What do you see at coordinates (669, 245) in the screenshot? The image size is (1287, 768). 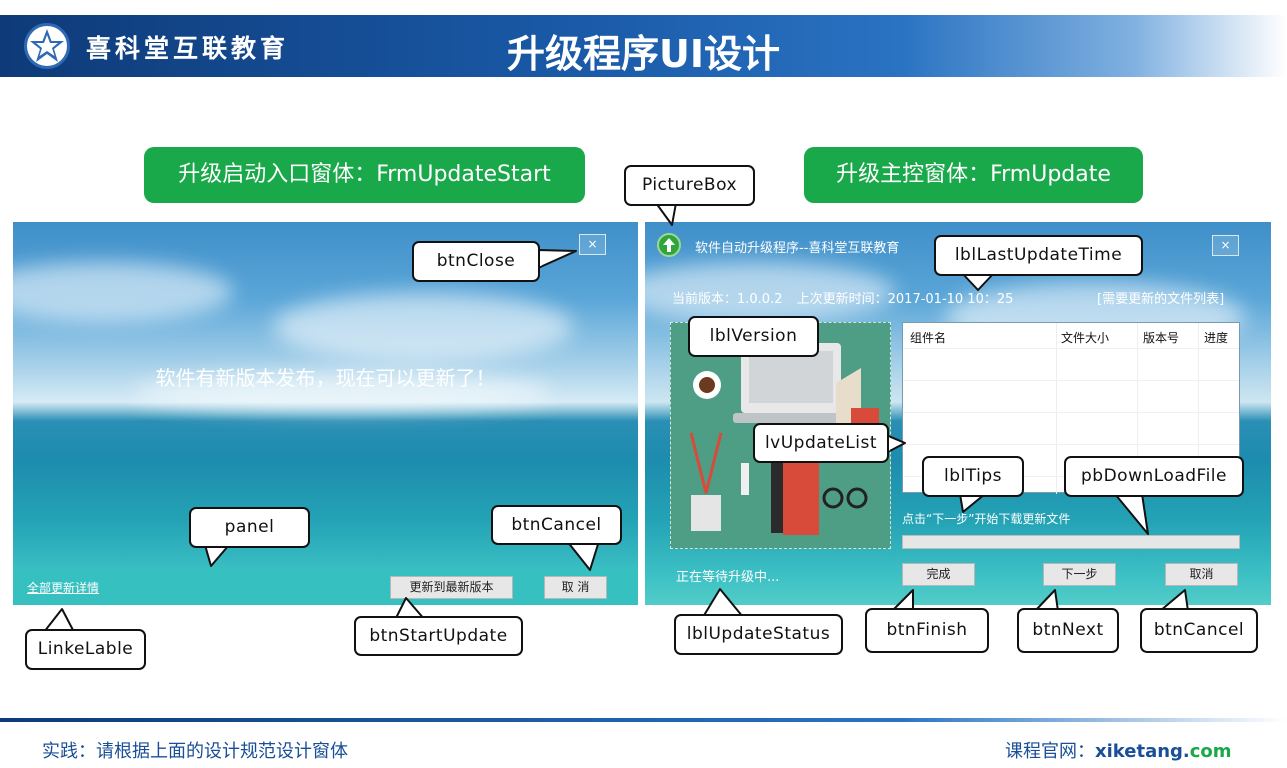 I see `arrow-up-icon` at bounding box center [669, 245].